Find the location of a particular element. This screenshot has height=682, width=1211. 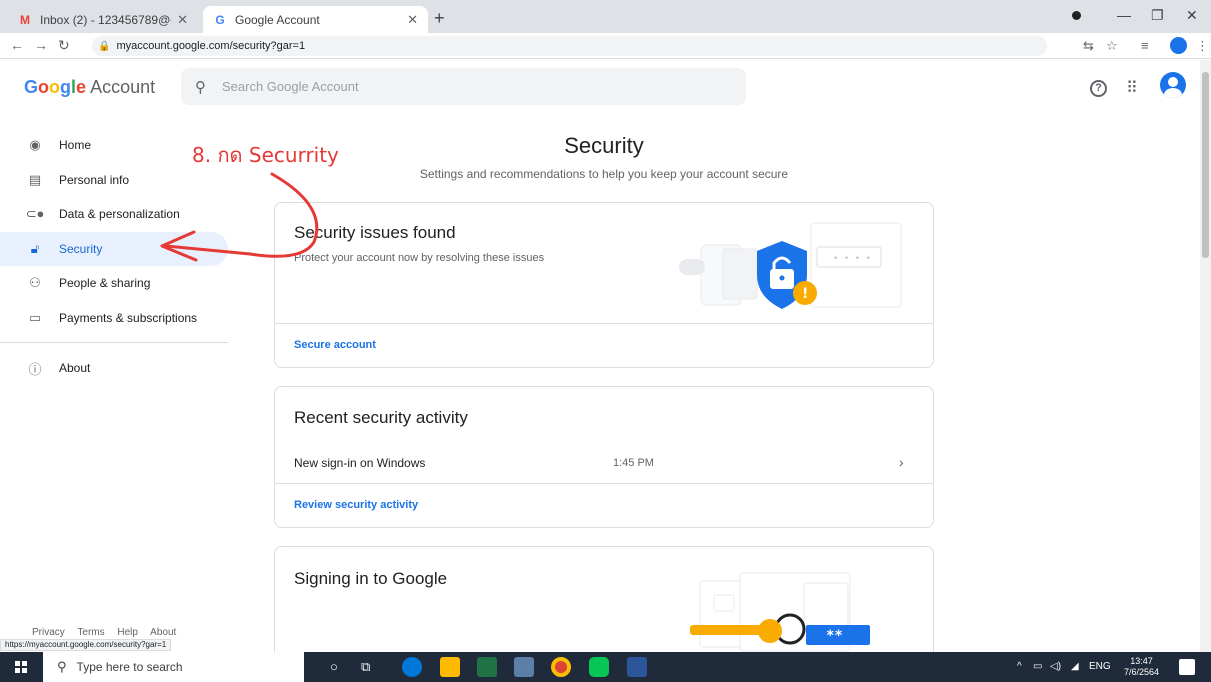

sidebar-item-payments: ▭ Payments & subscriptions is located at coordinates (114, 318).